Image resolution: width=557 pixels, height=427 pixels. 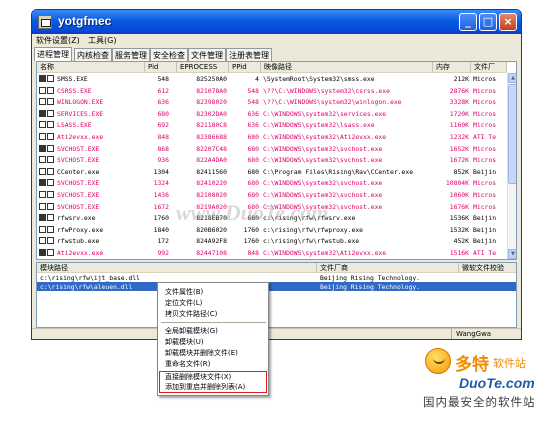 What do you see at coordinates (319, 125) in the screenshot?
I see `process-path: C:\WINDOWS\system32\lsass.exe` at bounding box center [319, 125].